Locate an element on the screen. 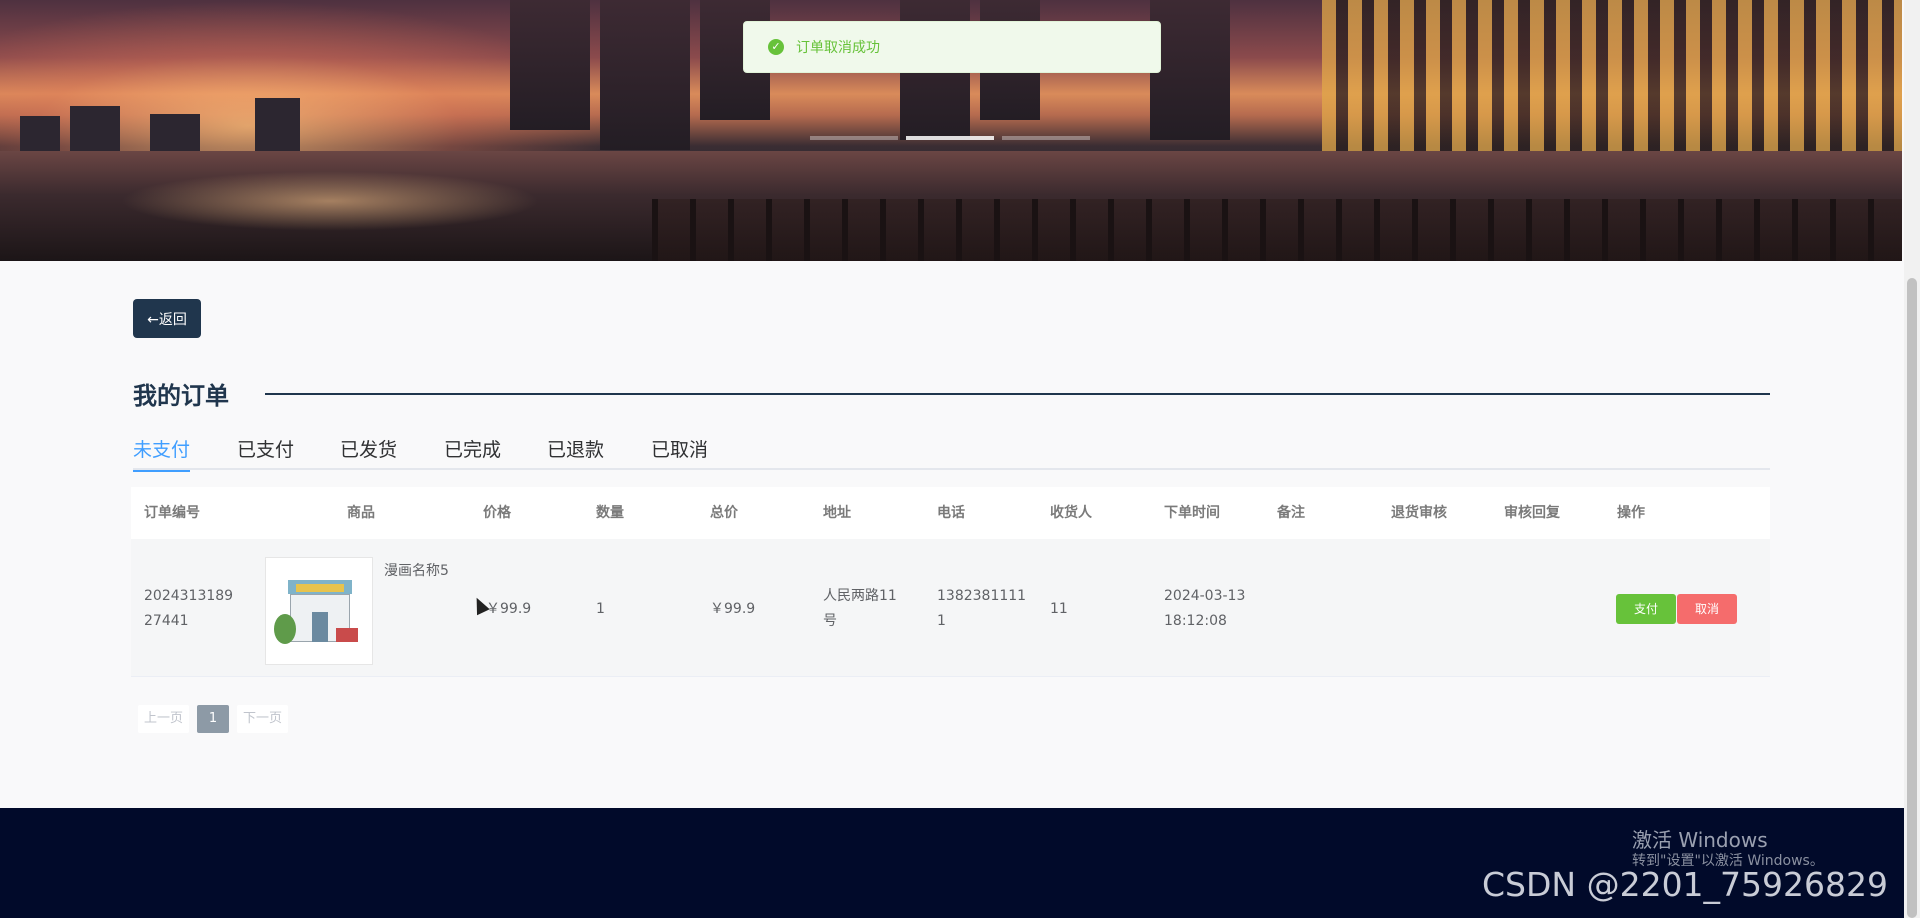  col-header: 电话 is located at coordinates (951, 513).